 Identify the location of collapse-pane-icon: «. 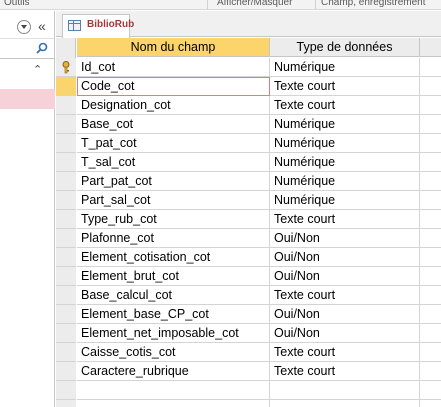
(42, 26).